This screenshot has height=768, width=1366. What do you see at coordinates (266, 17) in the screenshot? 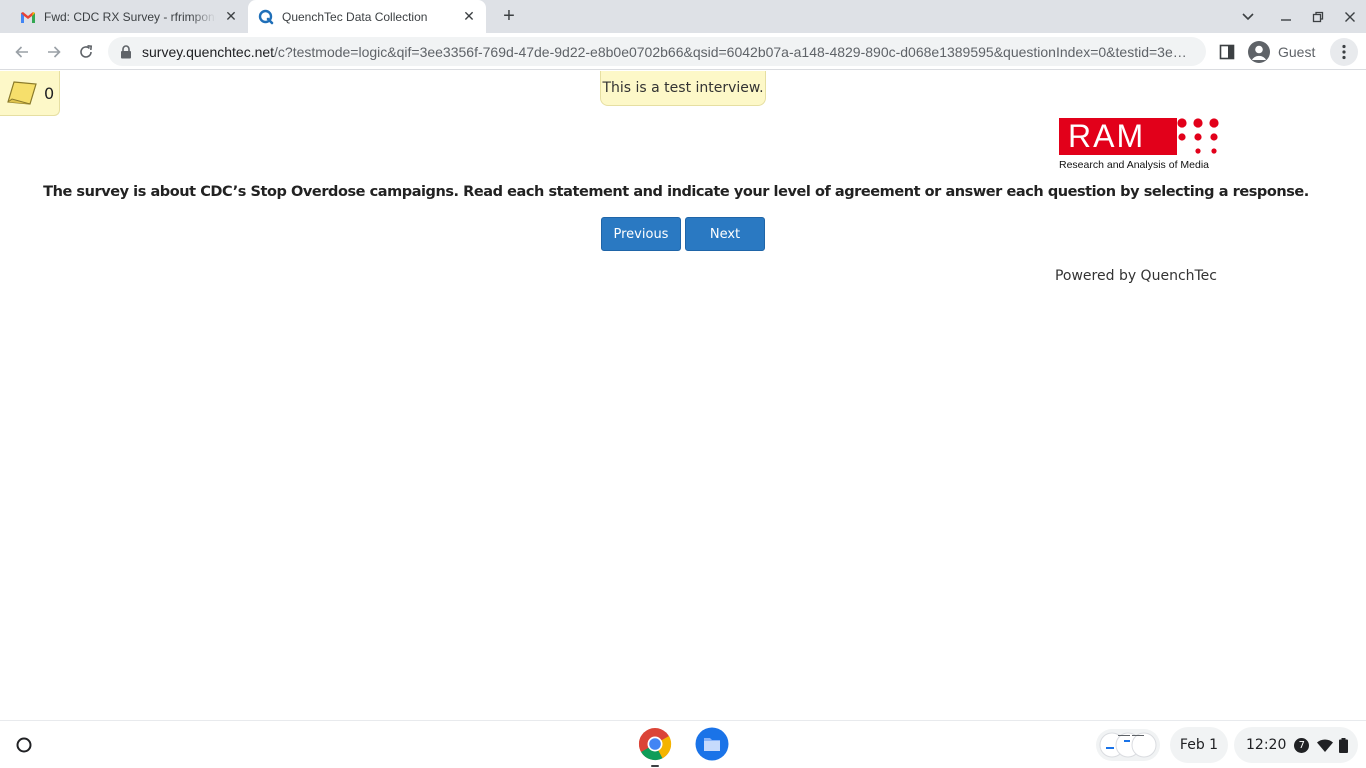
I see `quenchtec-icon` at bounding box center [266, 17].